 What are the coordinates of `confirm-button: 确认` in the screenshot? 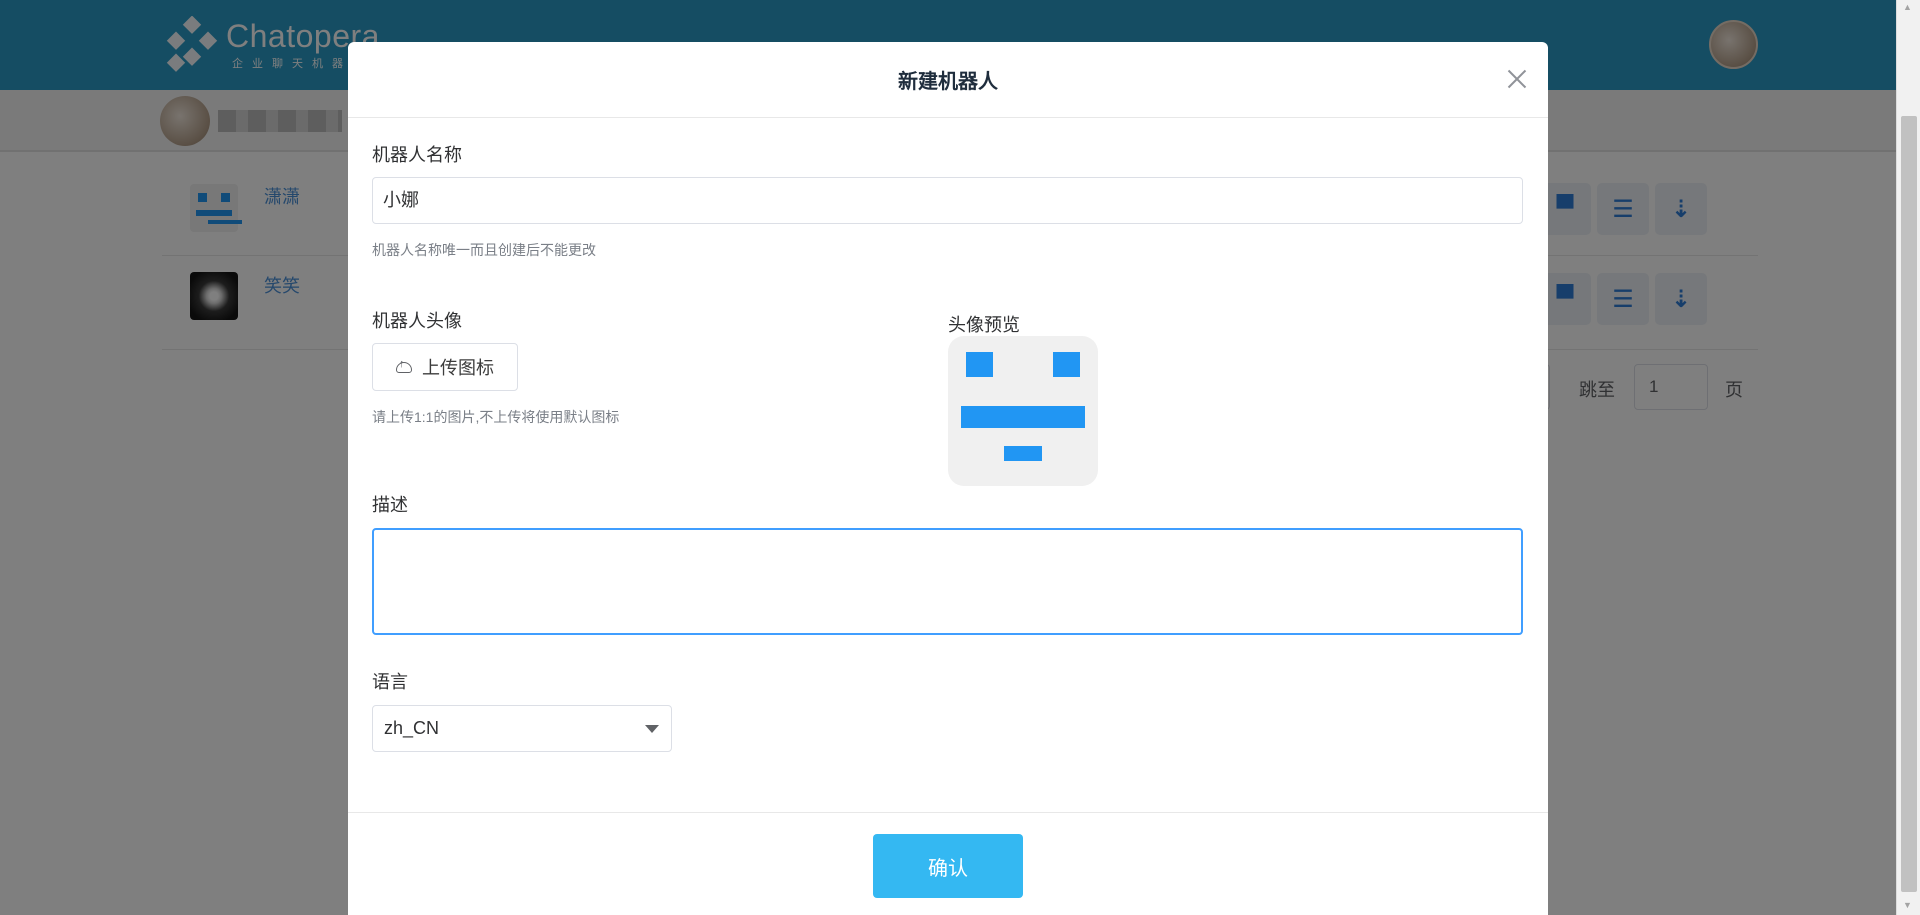 It's located at (948, 866).